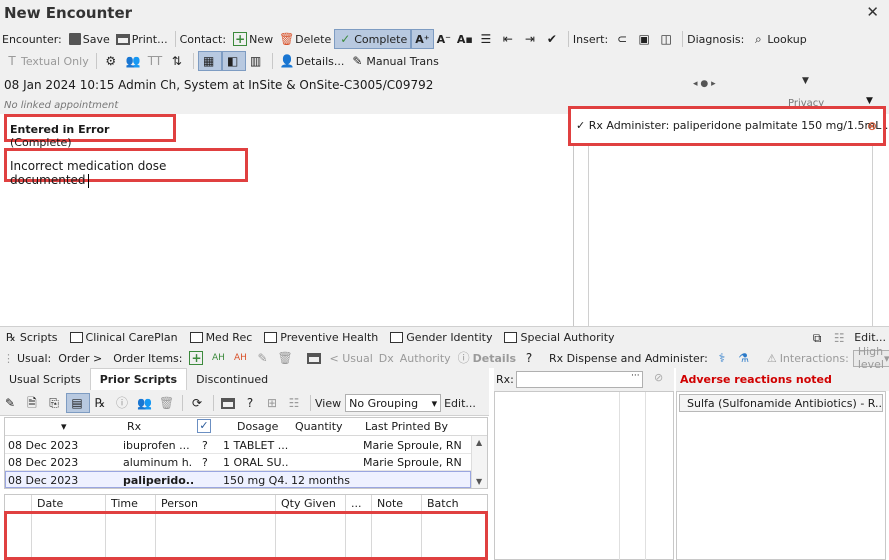 The image size is (889, 560). What do you see at coordinates (80, 358) in the screenshot?
I see `order-button: Order >` at bounding box center [80, 358].